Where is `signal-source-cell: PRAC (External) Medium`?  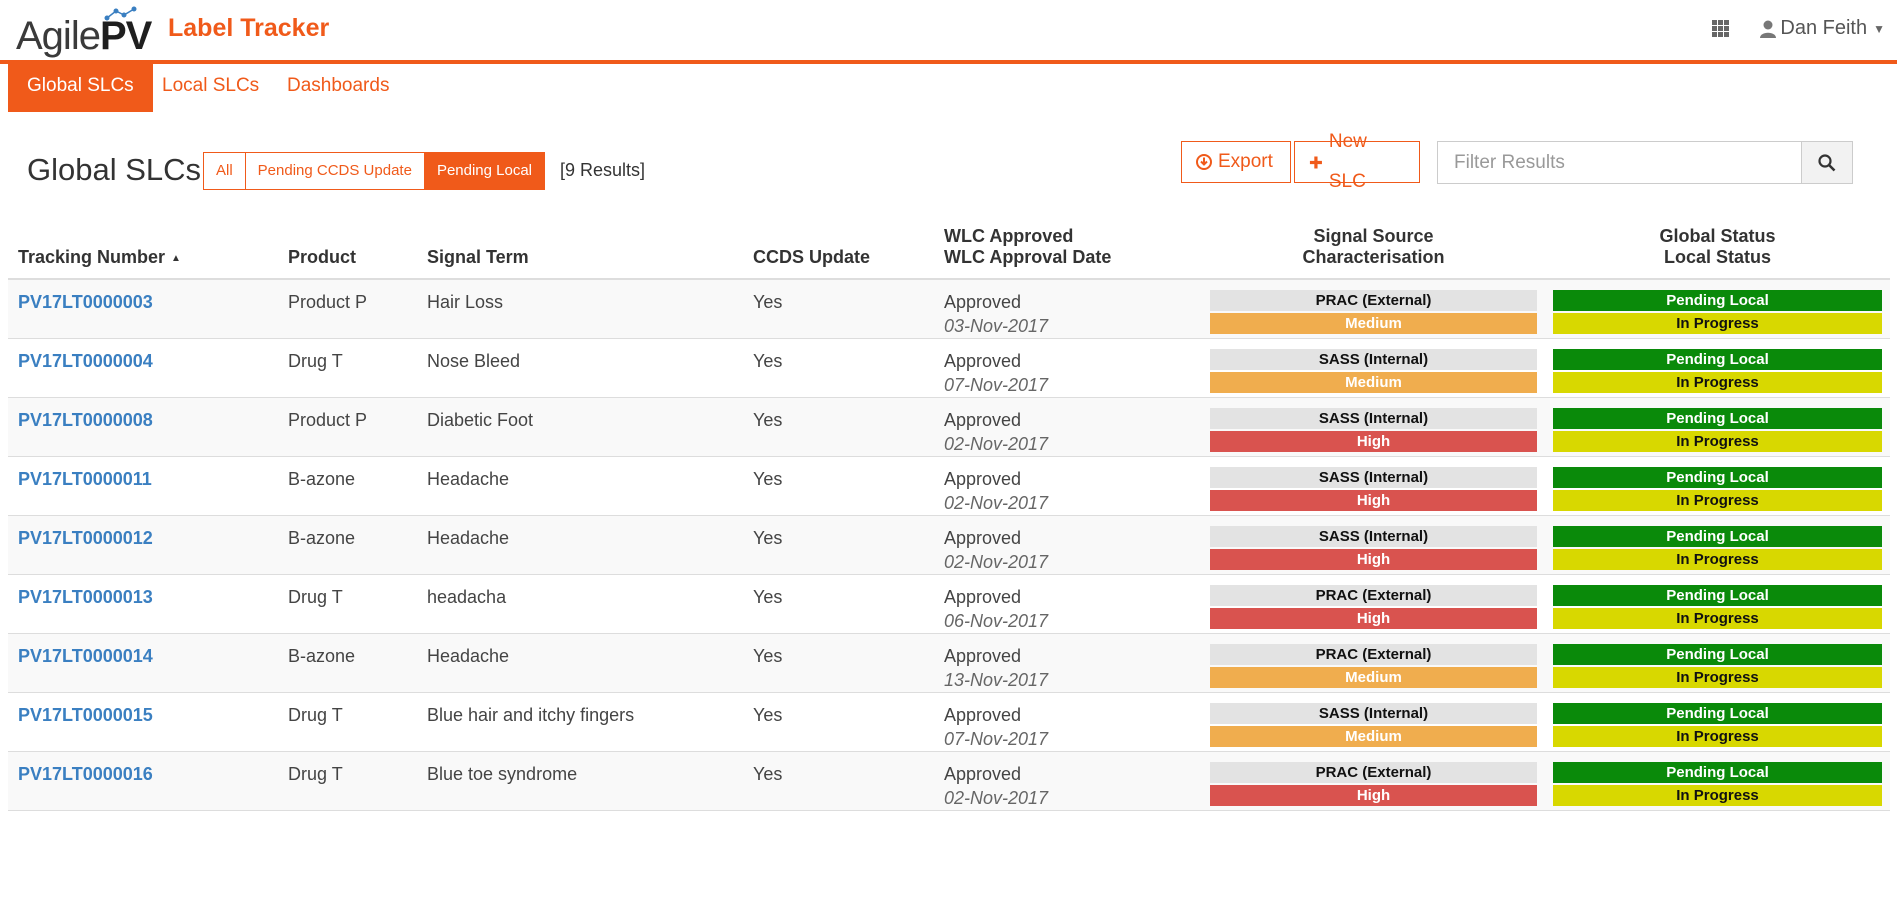
signal-source-cell: PRAC (External) Medium is located at coordinates (1373, 663).